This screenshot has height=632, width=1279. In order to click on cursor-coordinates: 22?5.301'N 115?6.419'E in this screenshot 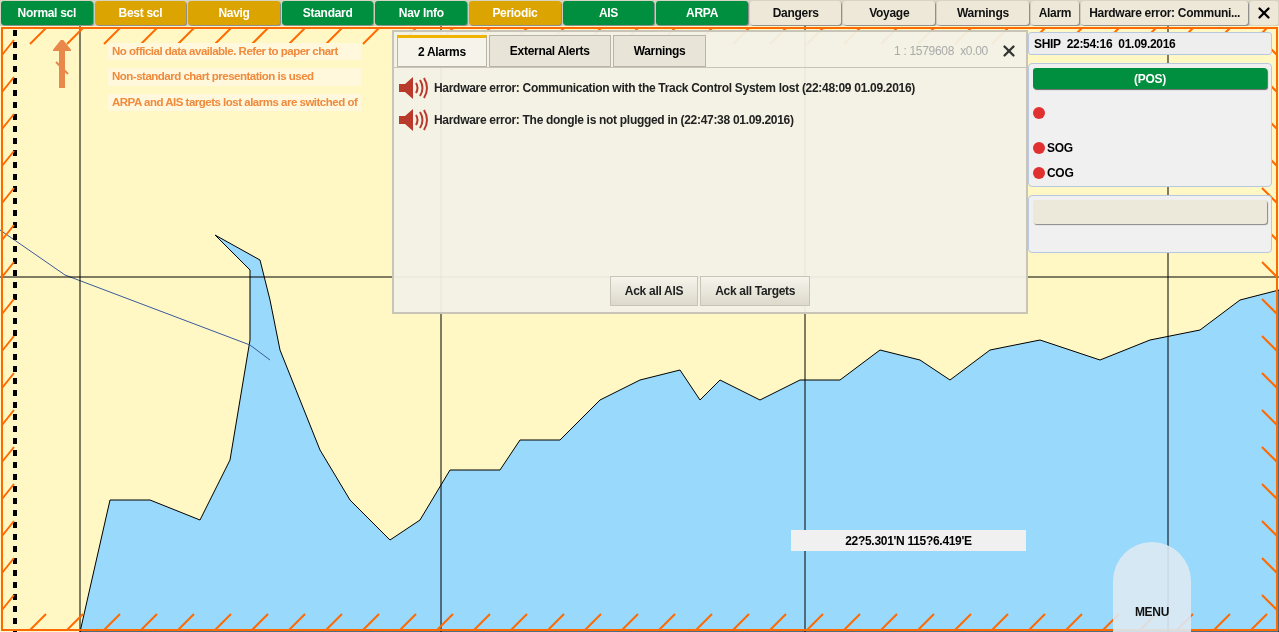, I will do `click(908, 540)`.